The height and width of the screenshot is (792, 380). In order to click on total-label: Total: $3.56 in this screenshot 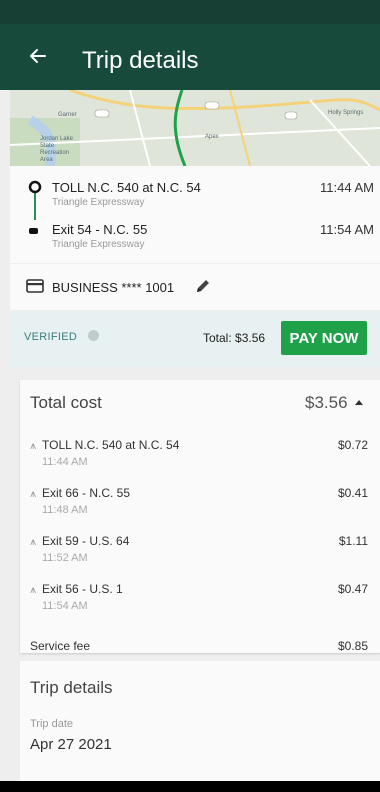, I will do `click(234, 338)`.